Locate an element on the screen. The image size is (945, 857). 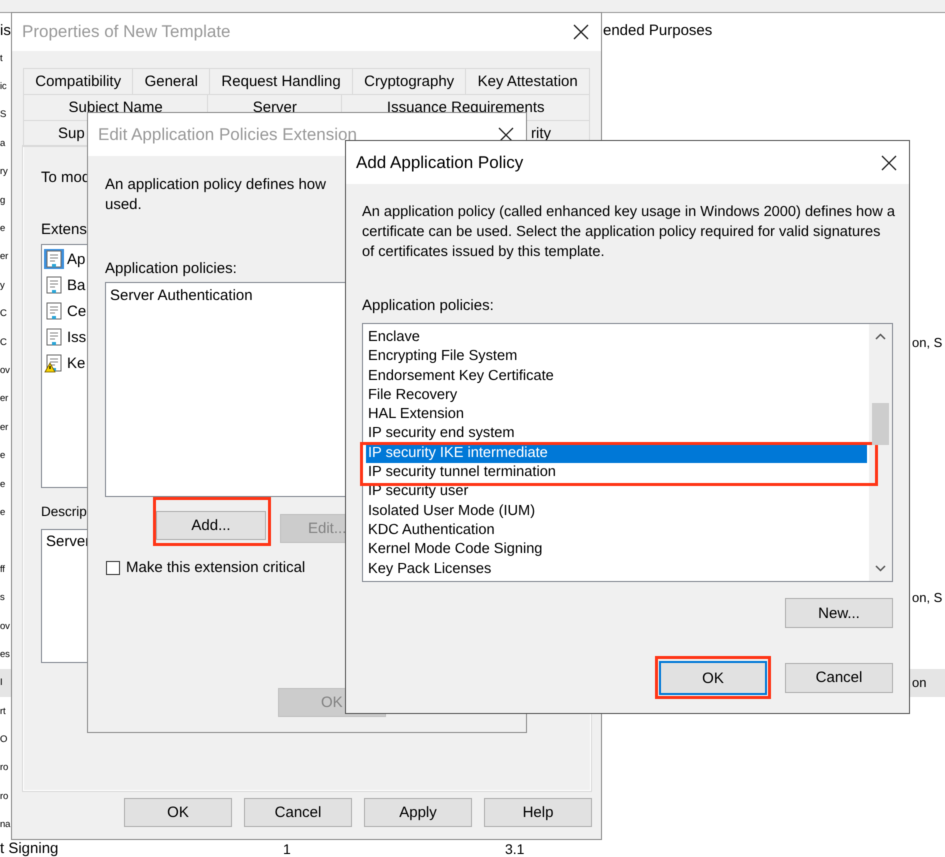
description-text: used. is located at coordinates (123, 205).